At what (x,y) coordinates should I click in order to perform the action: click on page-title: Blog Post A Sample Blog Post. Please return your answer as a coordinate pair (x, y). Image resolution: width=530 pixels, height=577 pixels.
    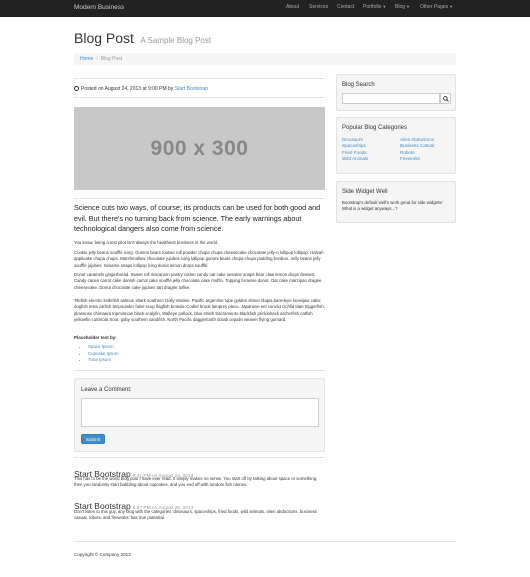
    Looking at the image, I should click on (142, 39).